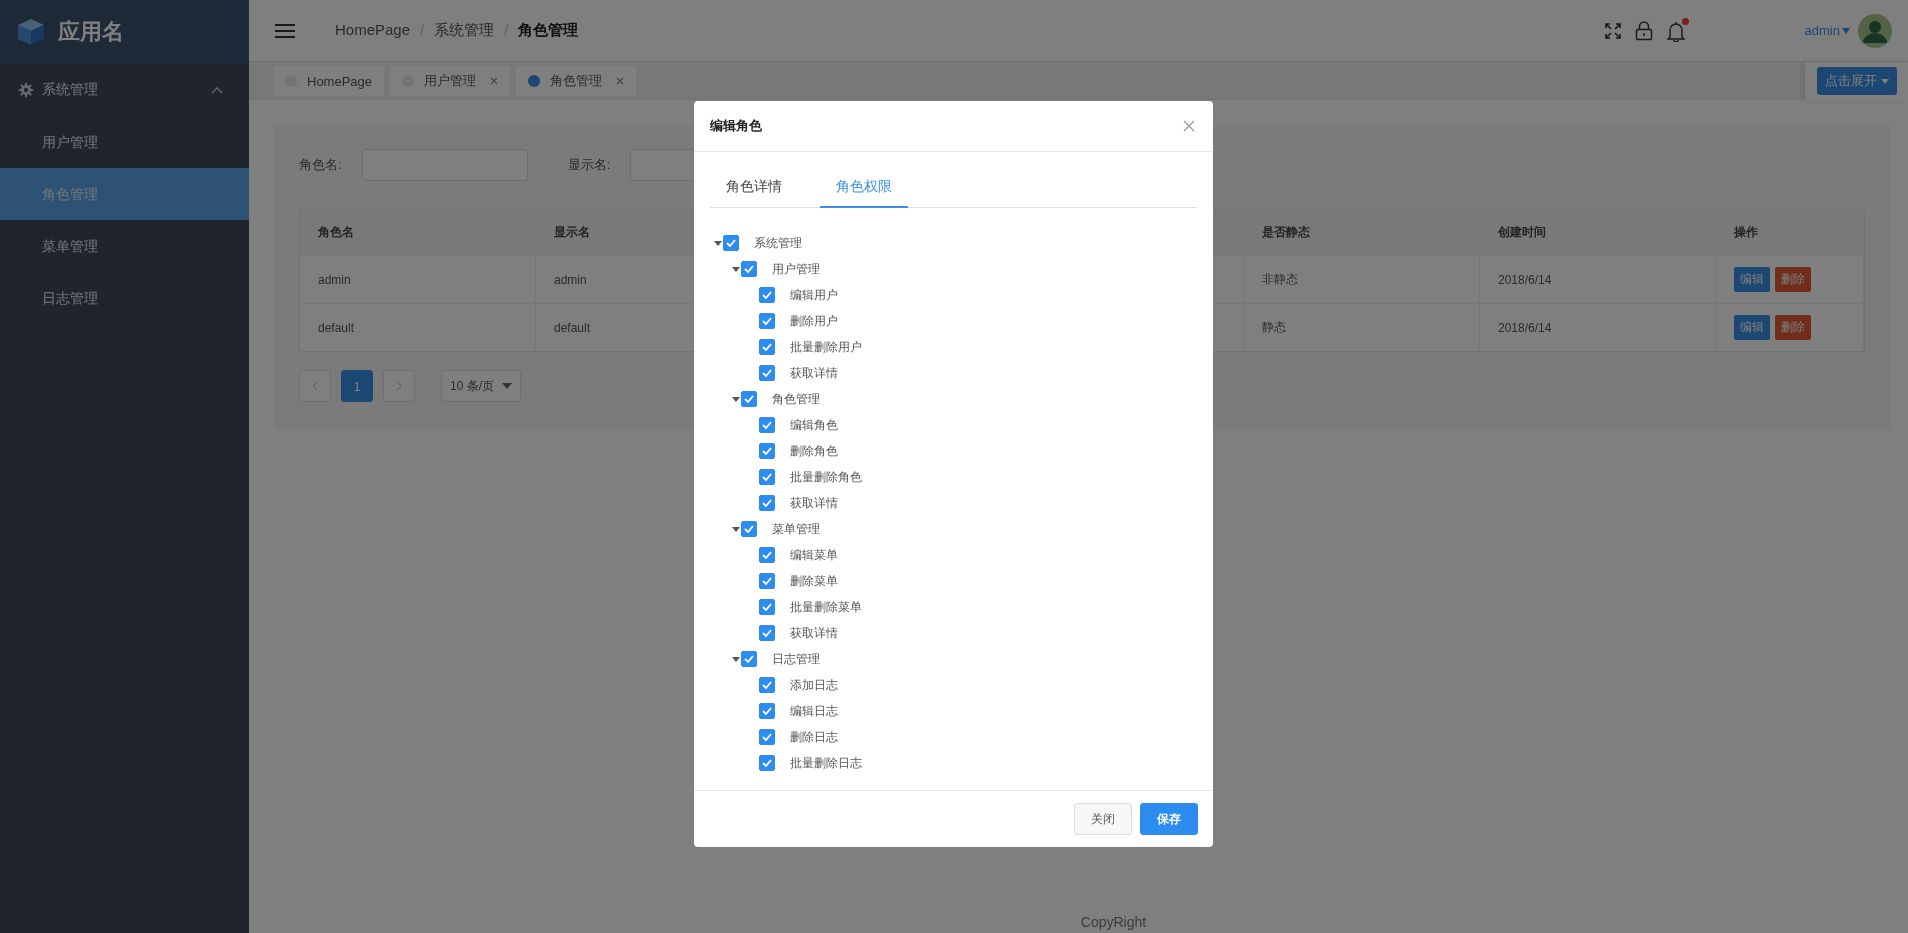  What do you see at coordinates (736, 126) in the screenshot?
I see `dialog-title: 编辑角色` at bounding box center [736, 126].